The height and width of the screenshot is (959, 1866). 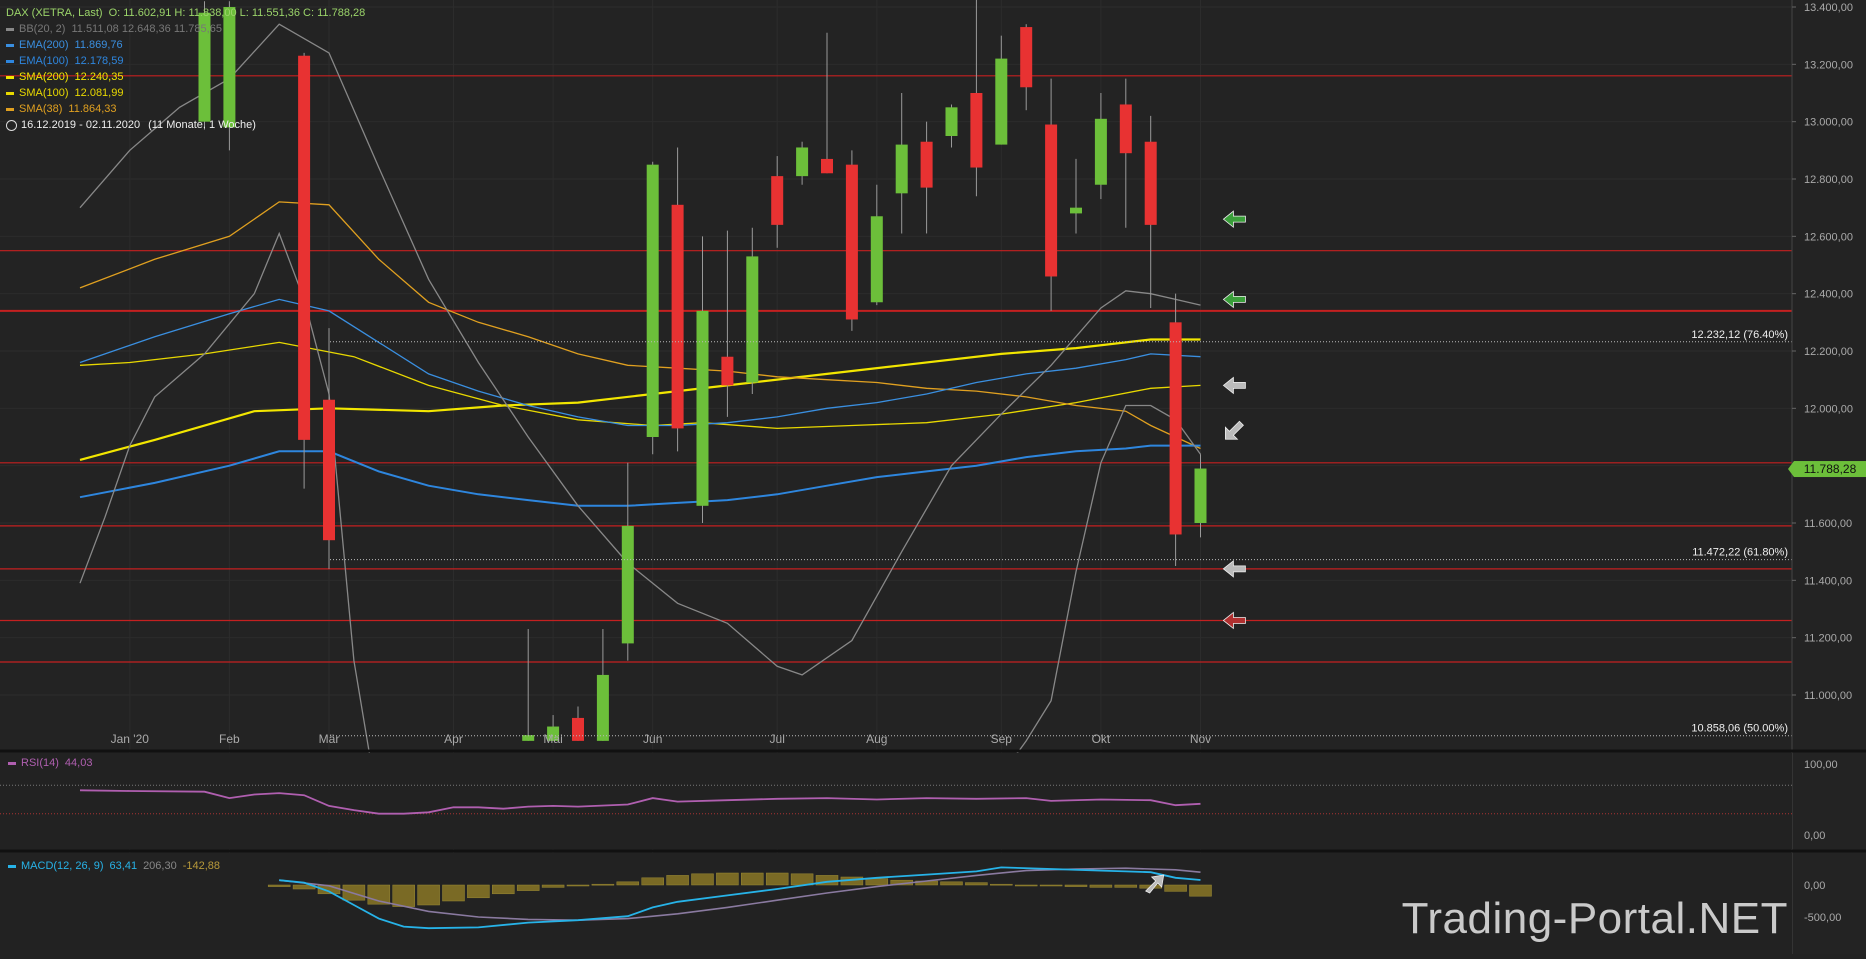 I want to click on macd-swatch, so click(x=12, y=866).